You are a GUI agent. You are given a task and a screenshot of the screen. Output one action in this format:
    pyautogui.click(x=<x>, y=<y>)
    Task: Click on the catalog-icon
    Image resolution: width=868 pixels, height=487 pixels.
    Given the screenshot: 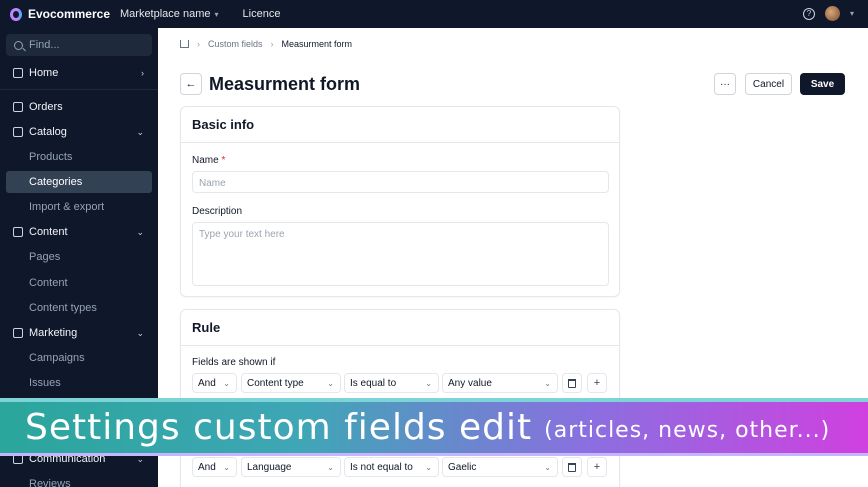 What is the action you would take?
    pyautogui.click(x=18, y=132)
    